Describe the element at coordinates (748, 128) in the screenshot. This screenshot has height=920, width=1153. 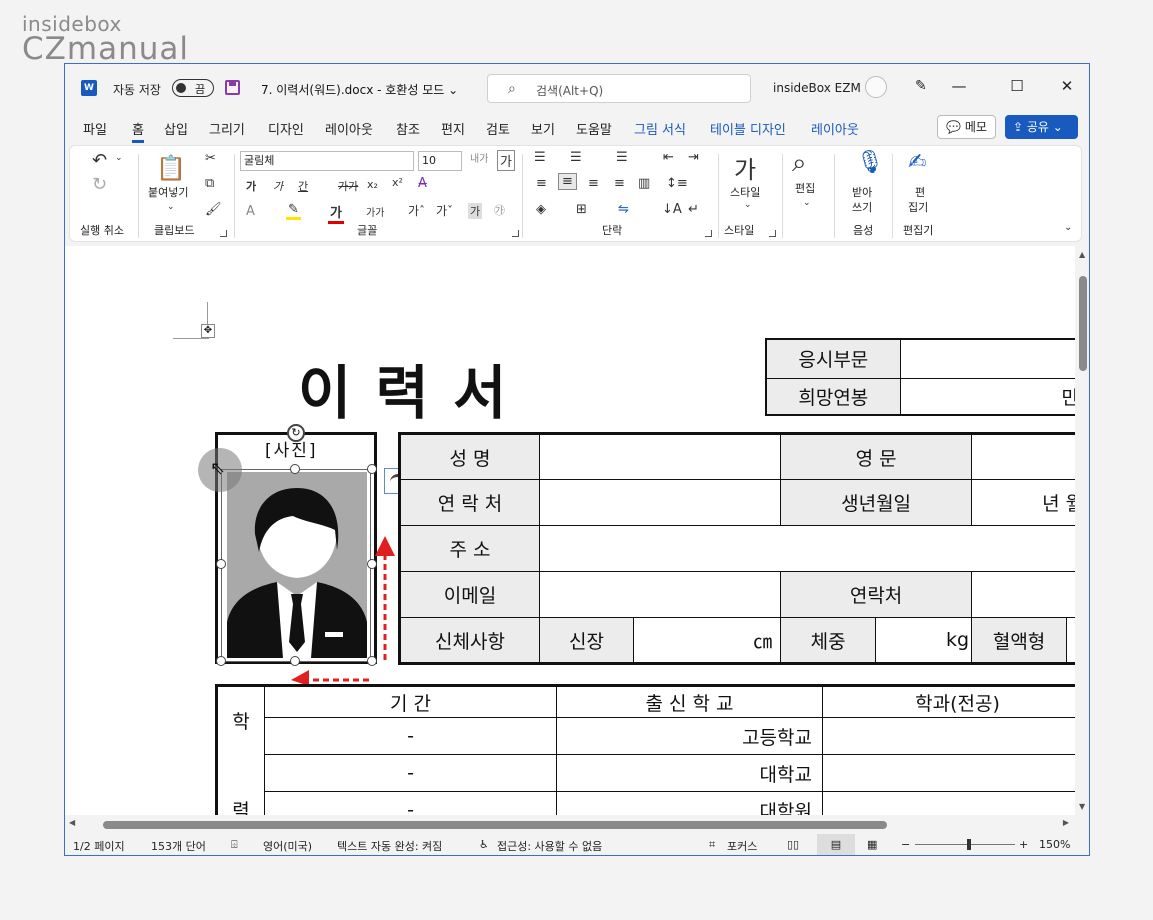
I see `tab-table-design: 테이블 디자인` at that location.